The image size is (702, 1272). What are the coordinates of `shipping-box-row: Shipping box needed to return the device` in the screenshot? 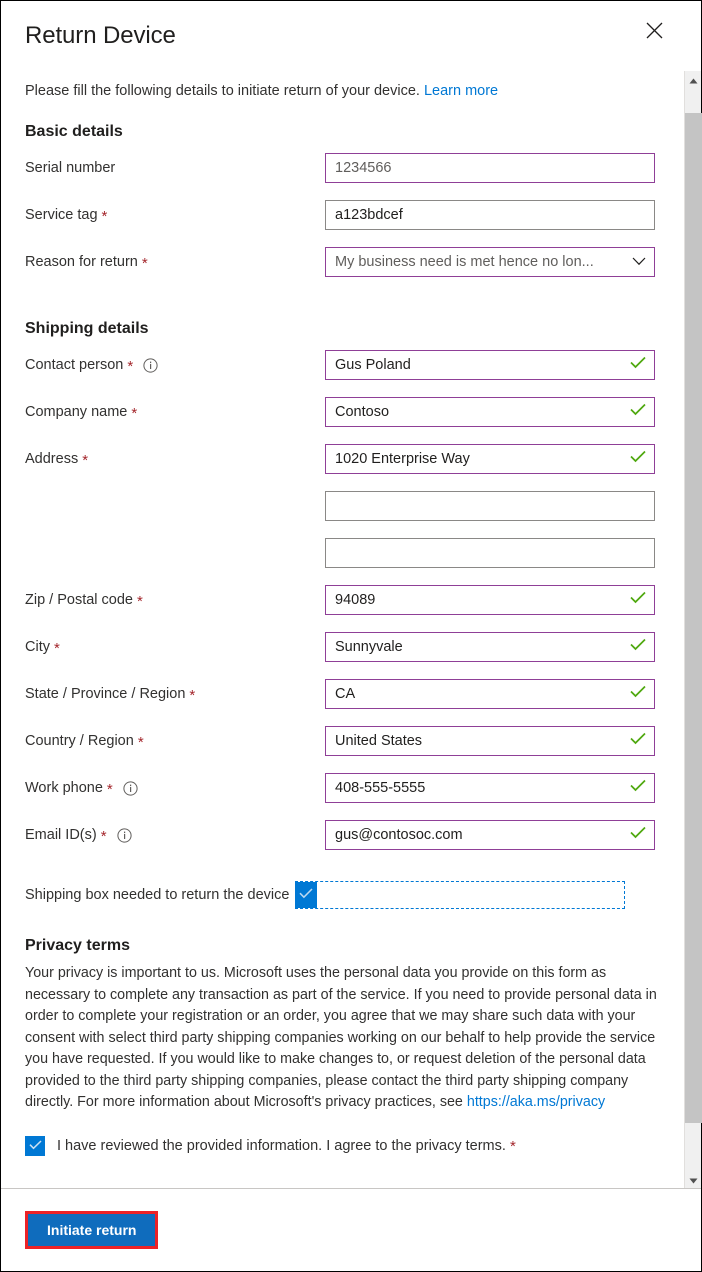 It's located at (342, 895).